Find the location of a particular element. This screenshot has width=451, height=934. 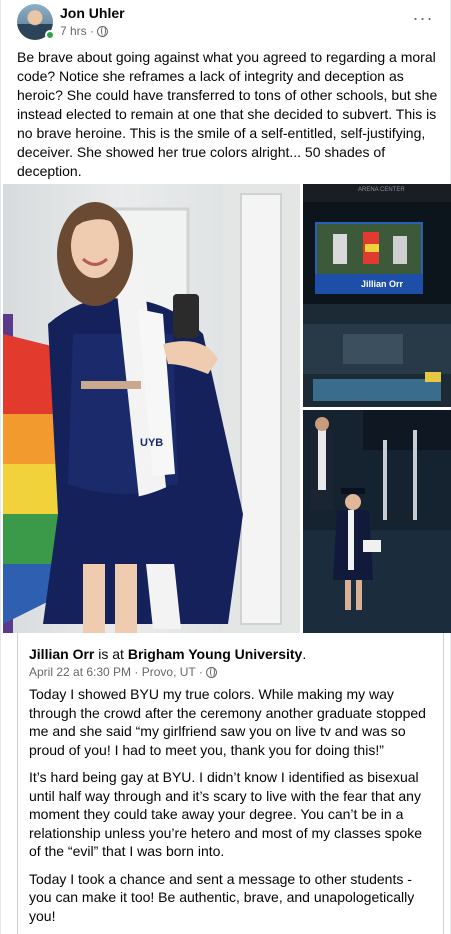

photo-walking-image is located at coordinates (377, 521).